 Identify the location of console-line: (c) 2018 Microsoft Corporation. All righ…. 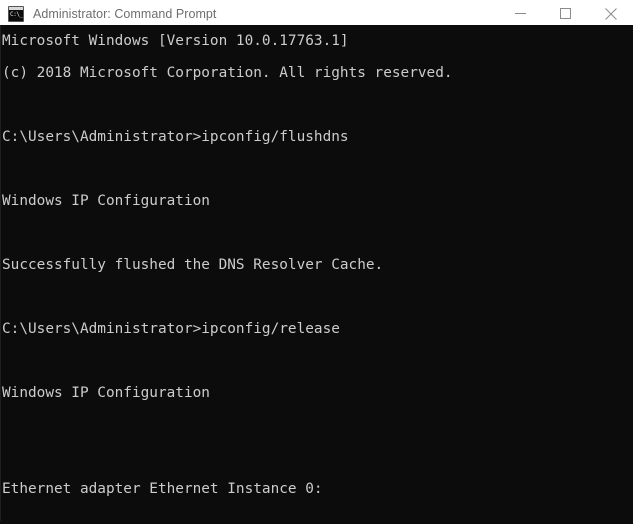
(227, 73).